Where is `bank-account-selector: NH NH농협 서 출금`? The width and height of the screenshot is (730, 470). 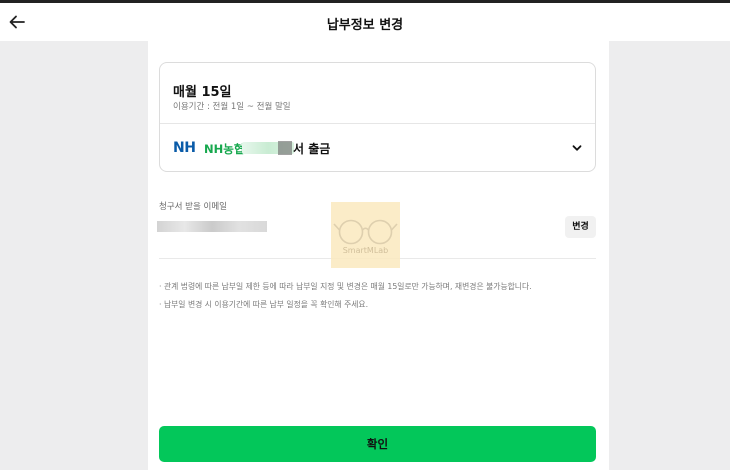 bank-account-selector: NH NH농협 서 출금 is located at coordinates (377, 148).